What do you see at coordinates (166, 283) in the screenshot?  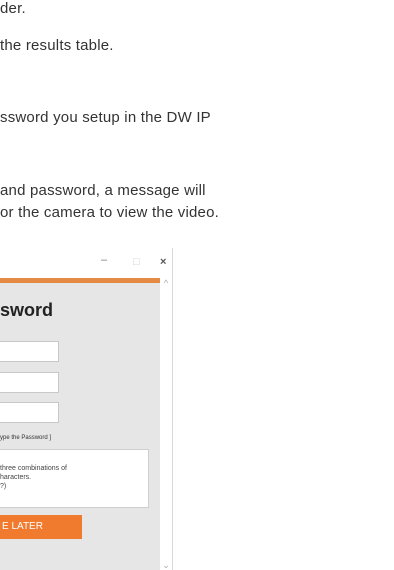 I see `scroll-up-arrow-icon: ^` at bounding box center [166, 283].